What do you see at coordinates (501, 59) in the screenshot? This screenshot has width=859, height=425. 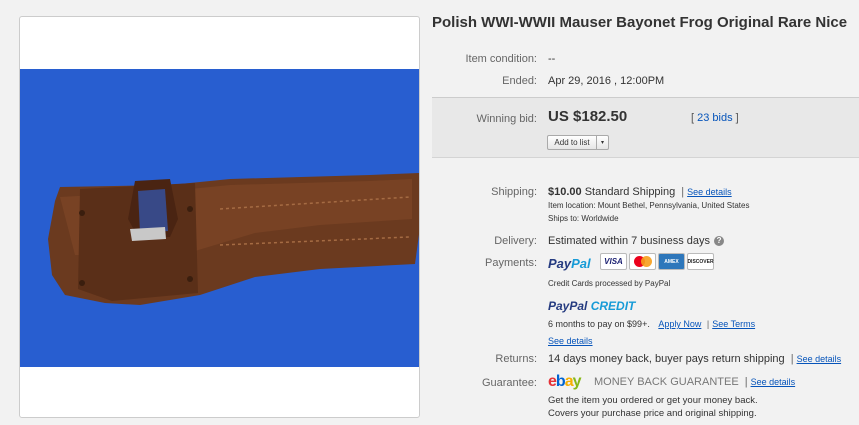 I see `condition-label: Item condition:` at bounding box center [501, 59].